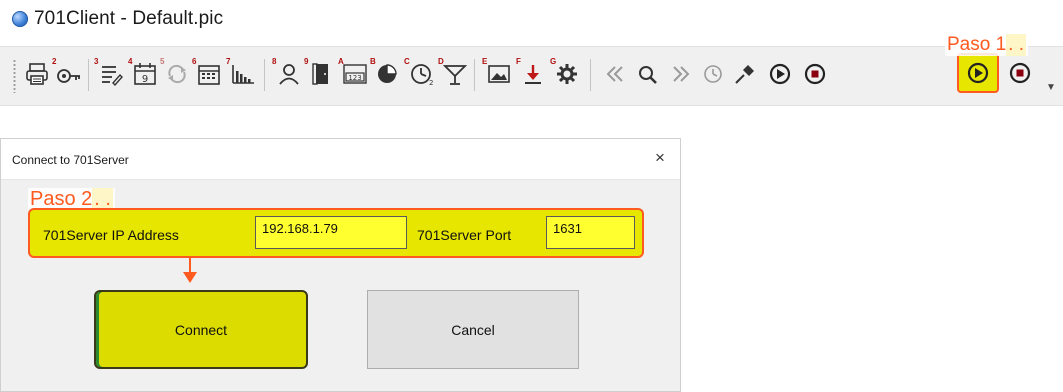 The width and height of the screenshot is (1063, 392). What do you see at coordinates (194, 61) in the screenshot?
I see `toolbar-button-number: 6` at bounding box center [194, 61].